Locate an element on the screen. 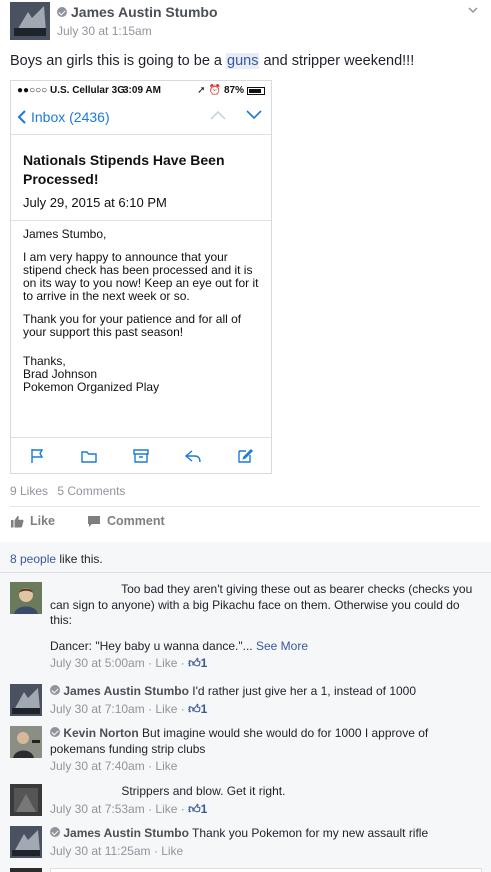 The width and height of the screenshot is (491, 872). message-nav-arrows is located at coordinates (236, 115).